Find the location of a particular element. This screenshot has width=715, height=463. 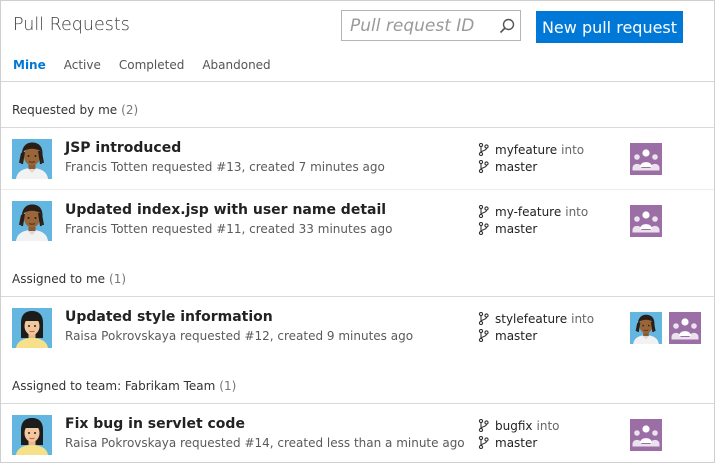

tab-completed: Completed is located at coordinates (151, 65).